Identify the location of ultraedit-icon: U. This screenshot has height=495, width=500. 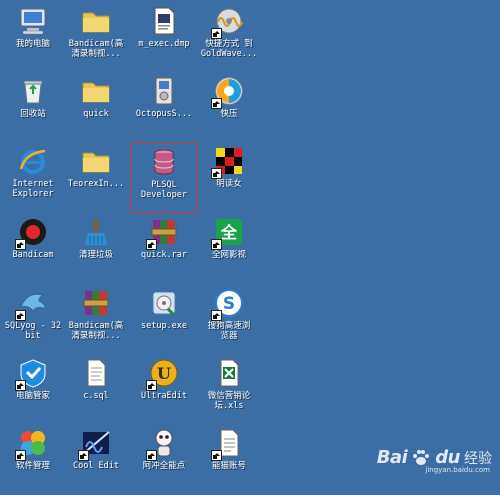
(163, 374).